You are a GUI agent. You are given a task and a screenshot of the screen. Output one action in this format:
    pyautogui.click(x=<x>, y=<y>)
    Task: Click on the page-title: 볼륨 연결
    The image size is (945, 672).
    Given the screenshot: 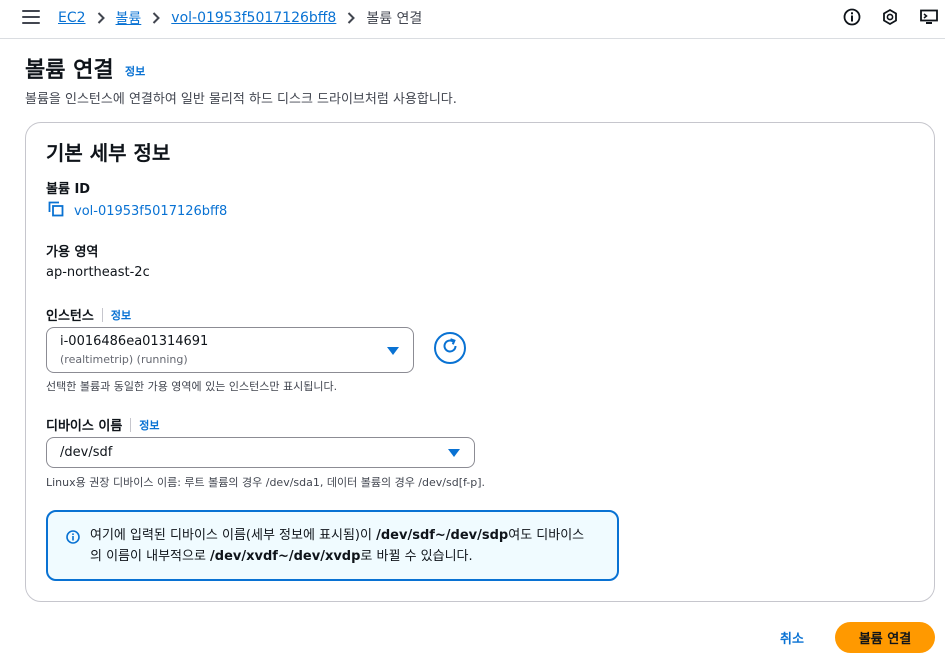 What is the action you would take?
    pyautogui.click(x=69, y=70)
    